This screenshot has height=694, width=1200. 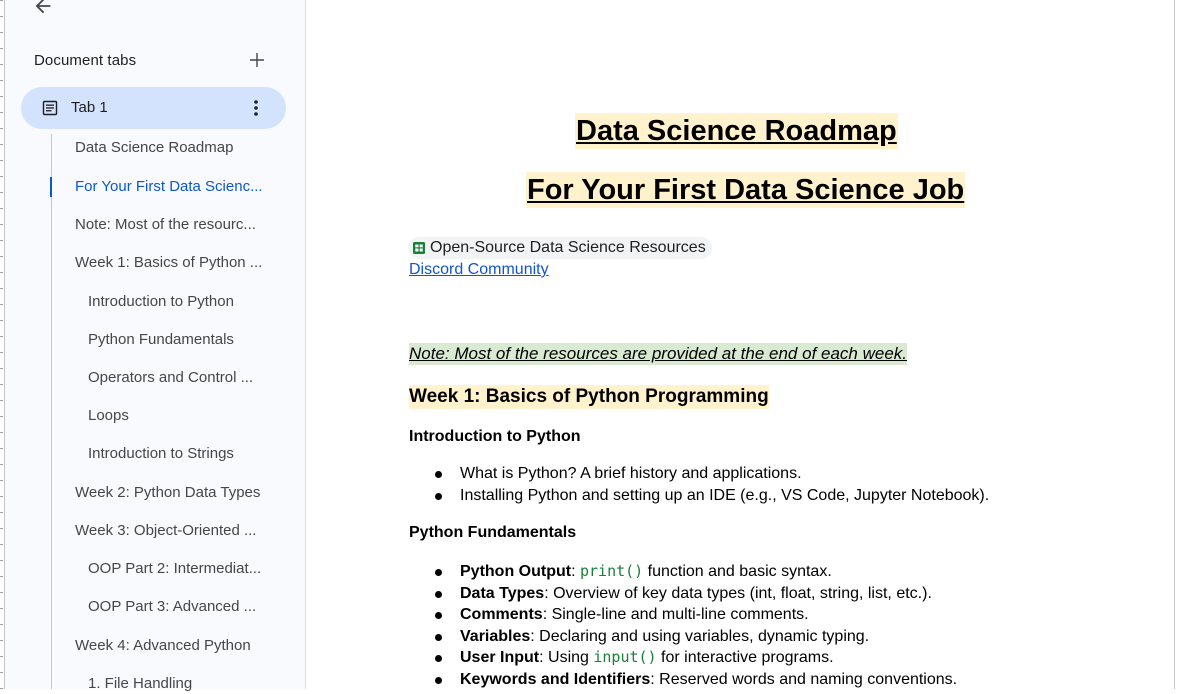 What do you see at coordinates (167, 493) in the screenshot?
I see `outline-item: Week 2: Python Data Types` at bounding box center [167, 493].